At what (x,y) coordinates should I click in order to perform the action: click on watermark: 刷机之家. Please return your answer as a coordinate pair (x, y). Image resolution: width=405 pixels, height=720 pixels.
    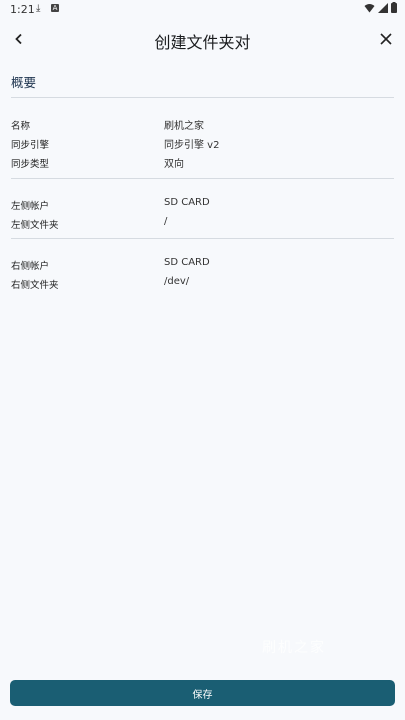
    Looking at the image, I should click on (294, 648).